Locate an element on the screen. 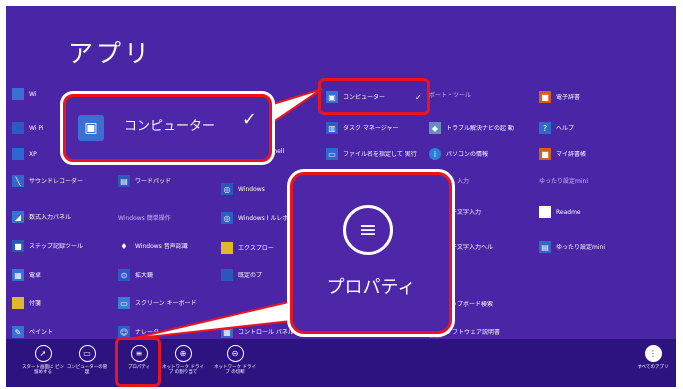 This screenshot has width=683, height=389. computer-callout-label: コンピューター is located at coordinates (170, 126).